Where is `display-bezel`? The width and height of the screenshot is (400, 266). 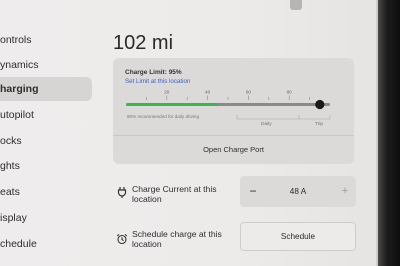 display-bezel is located at coordinates (389, 133).